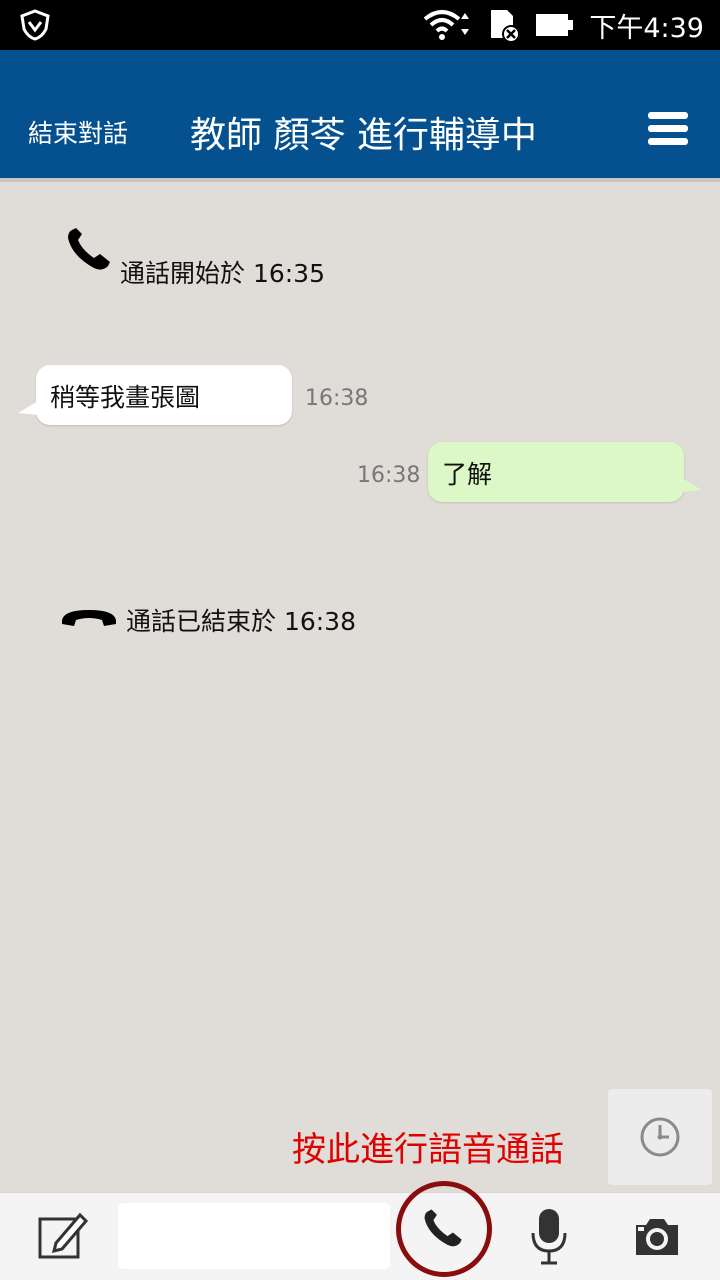  I want to click on voice-call-hint: 按此進行語音通話, so click(428, 1150).